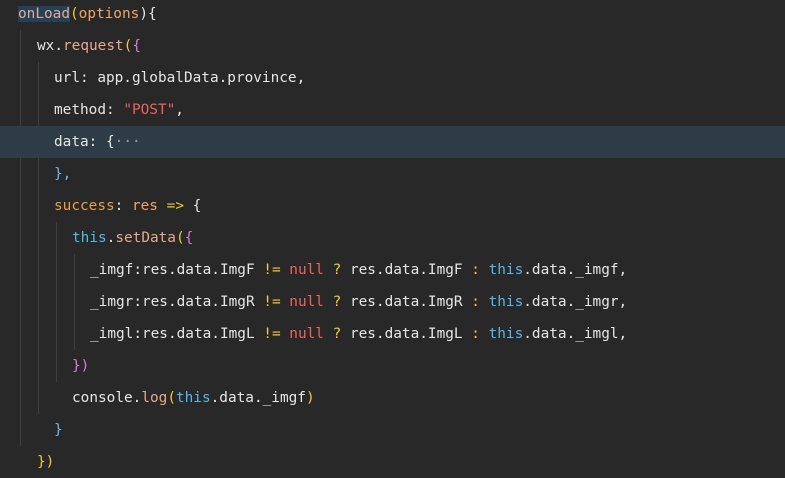  I want to click on code-token: wx, so click(46, 46).